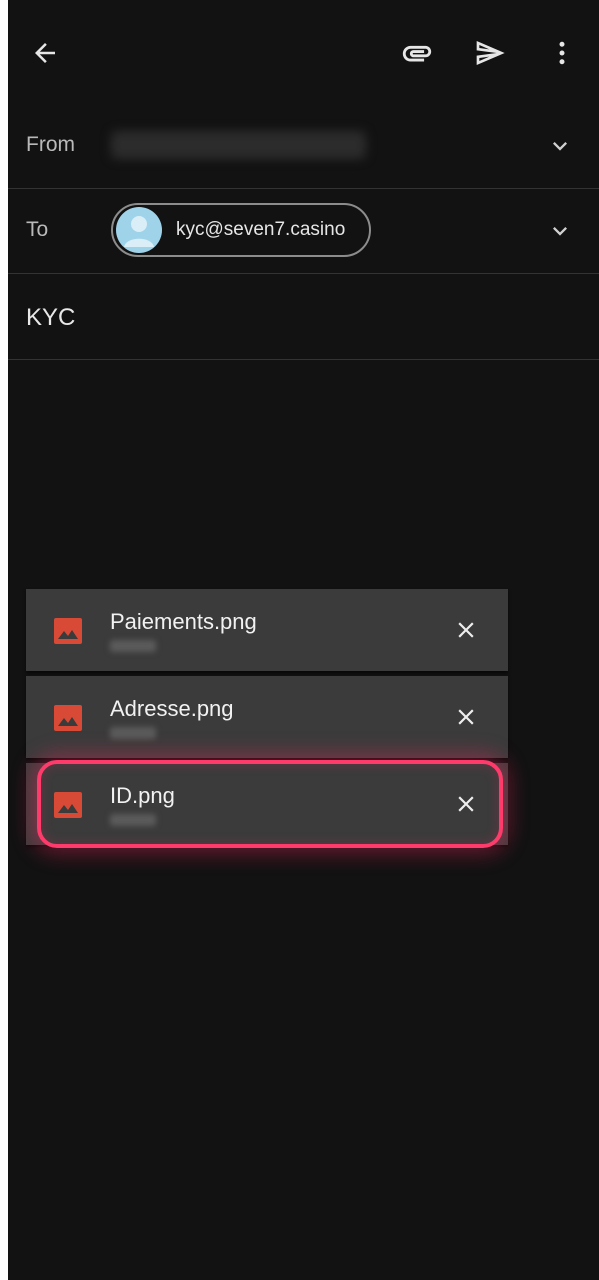 This screenshot has width=599, height=1280. Describe the element at coordinates (183, 621) in the screenshot. I see `attachment-name: Paiements.png` at that location.